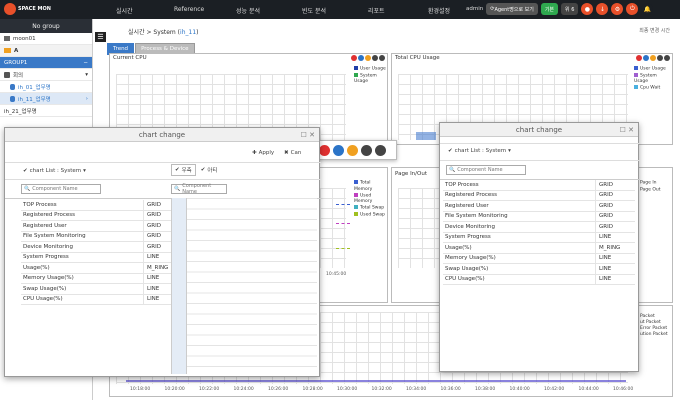 The width and height of the screenshot is (680, 400). Describe the element at coordinates (439, 10) in the screenshot. I see `nav-settings: 환경설정` at that location.